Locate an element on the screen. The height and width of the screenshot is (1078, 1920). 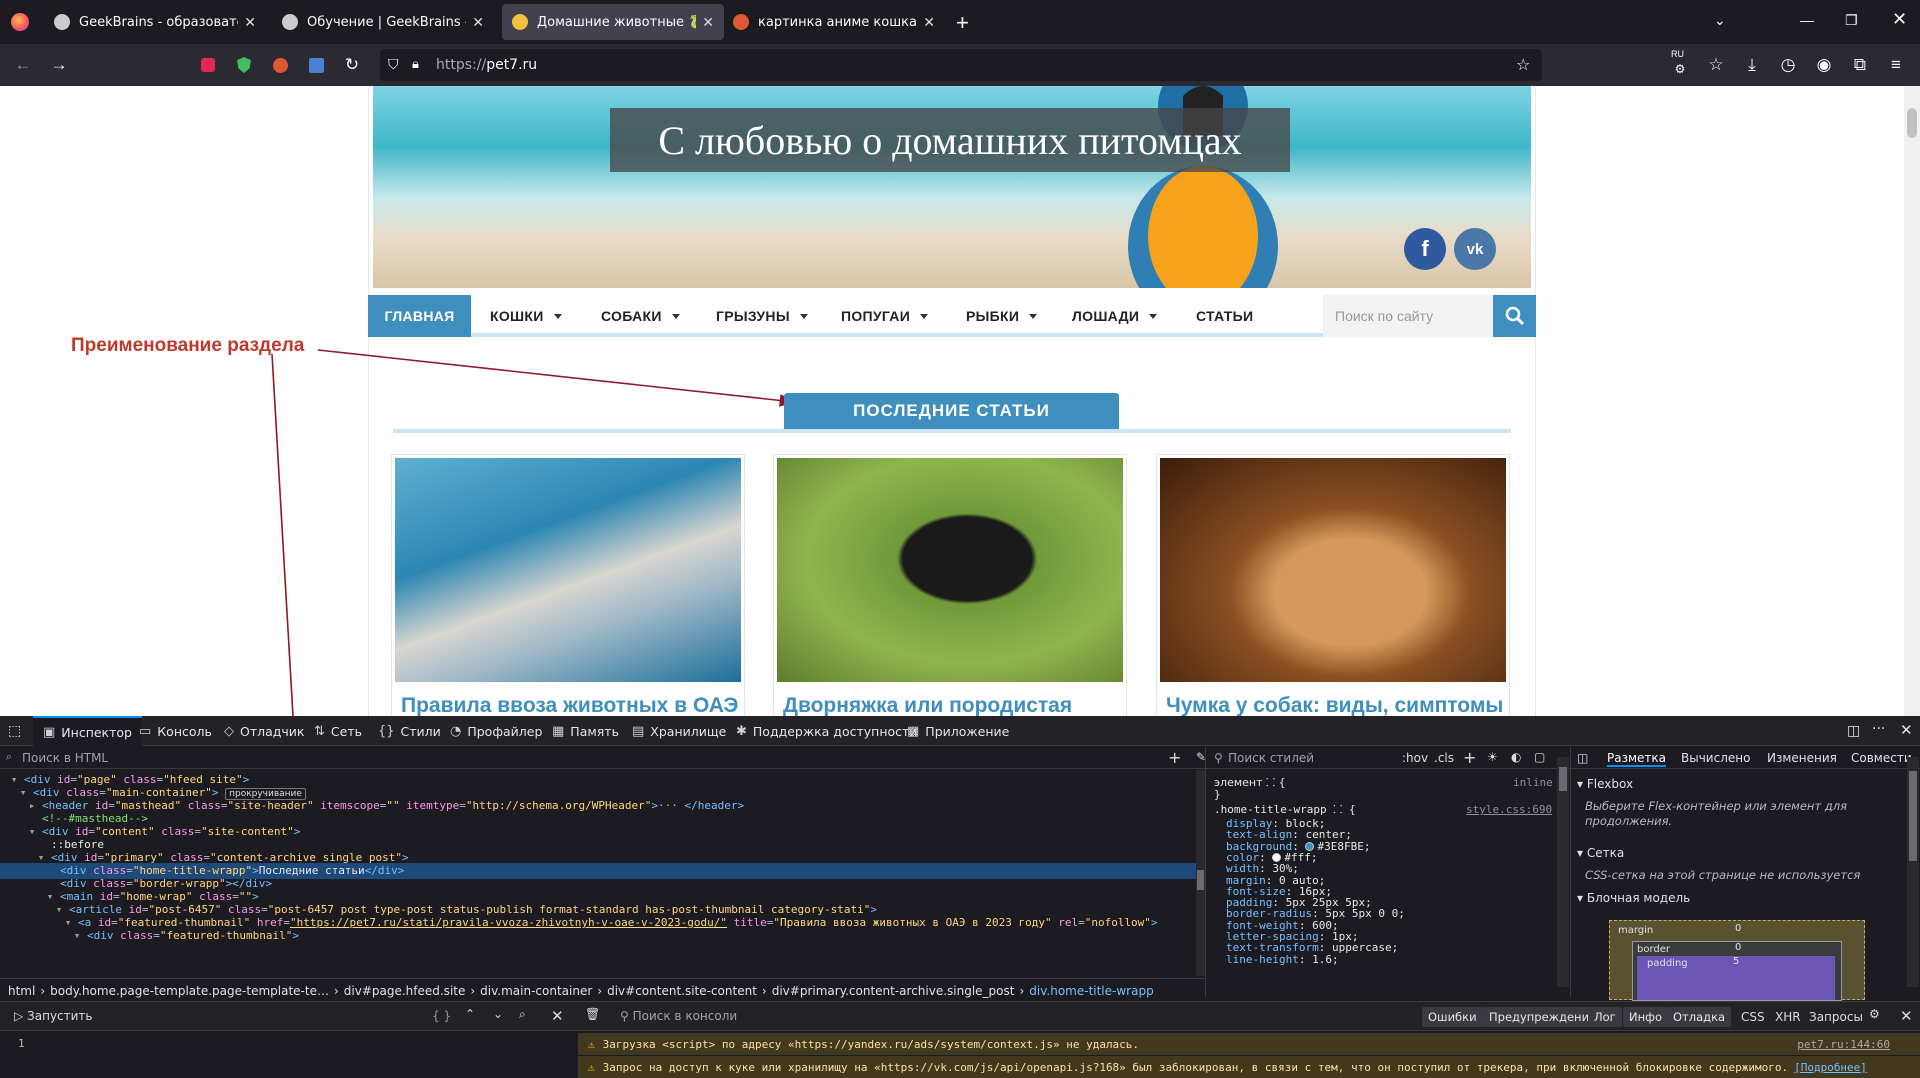
breadcrumb-item: div#page.hfeed.site is located at coordinates (405, 991).